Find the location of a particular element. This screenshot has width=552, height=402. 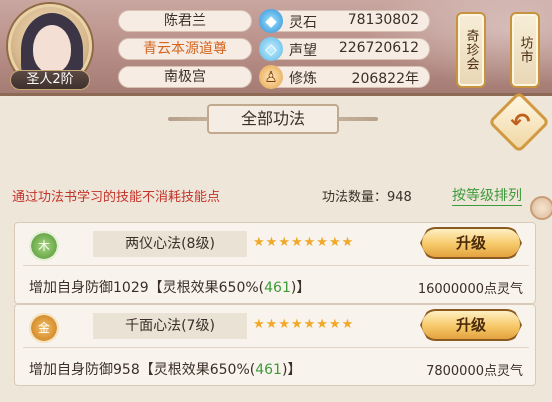

skill-count: 功法数量：948 is located at coordinates (367, 197).